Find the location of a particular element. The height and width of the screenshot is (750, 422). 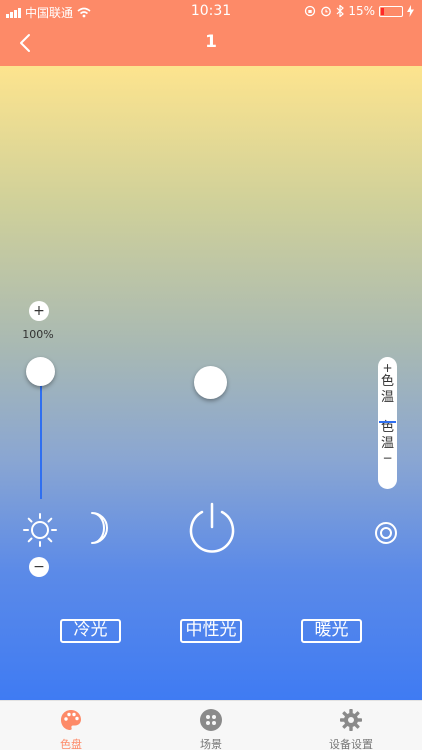

color-picker-knob is located at coordinates (210, 382).